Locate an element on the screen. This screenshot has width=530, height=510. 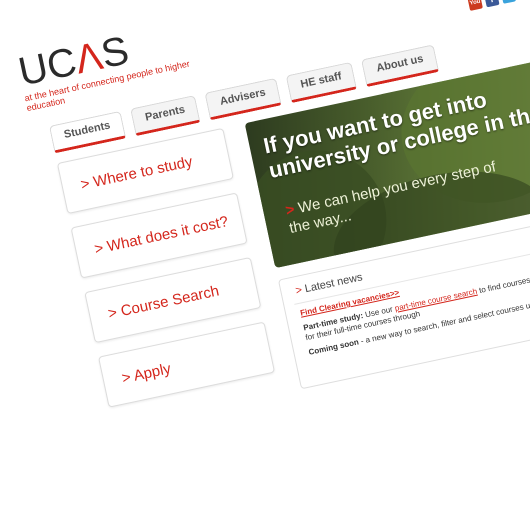
youtube-icon: You is located at coordinates (475, 5).